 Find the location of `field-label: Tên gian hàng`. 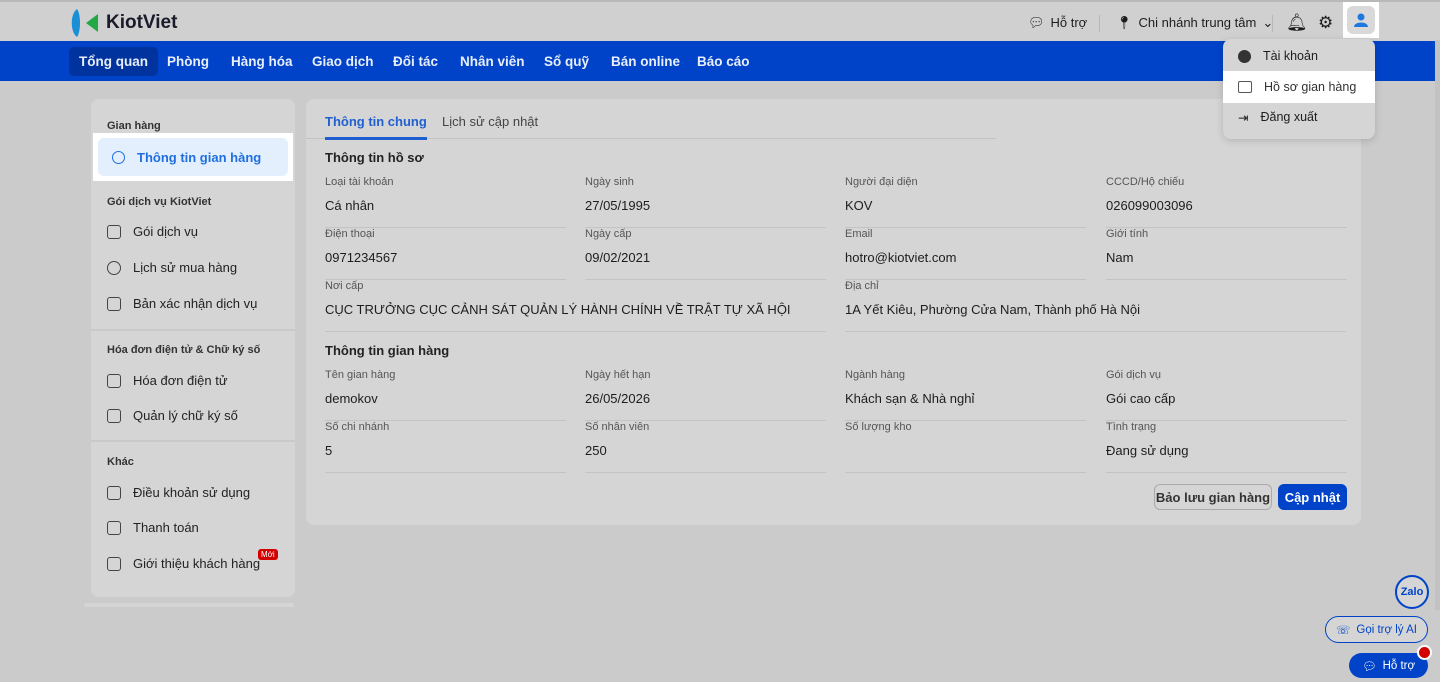

field-label: Tên gian hàng is located at coordinates (360, 375).